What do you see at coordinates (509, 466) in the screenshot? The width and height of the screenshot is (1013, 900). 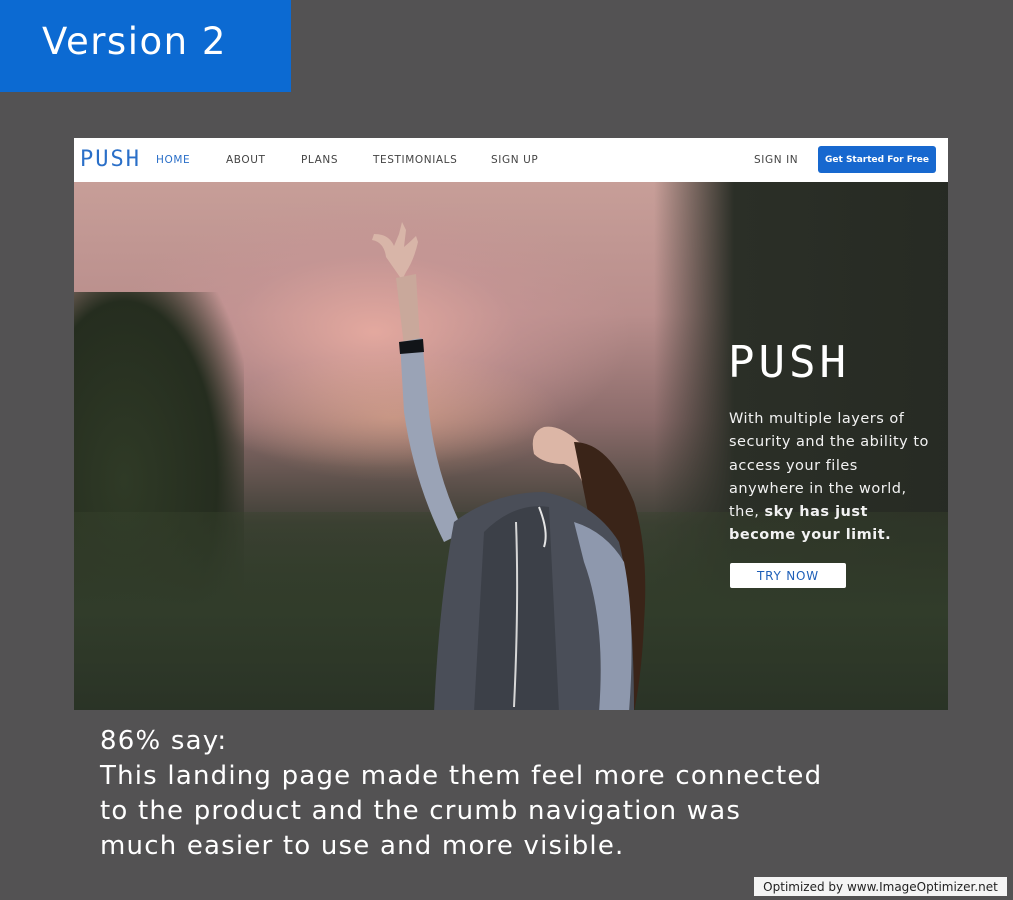 I see `hero-photo-woman-reaching` at bounding box center [509, 466].